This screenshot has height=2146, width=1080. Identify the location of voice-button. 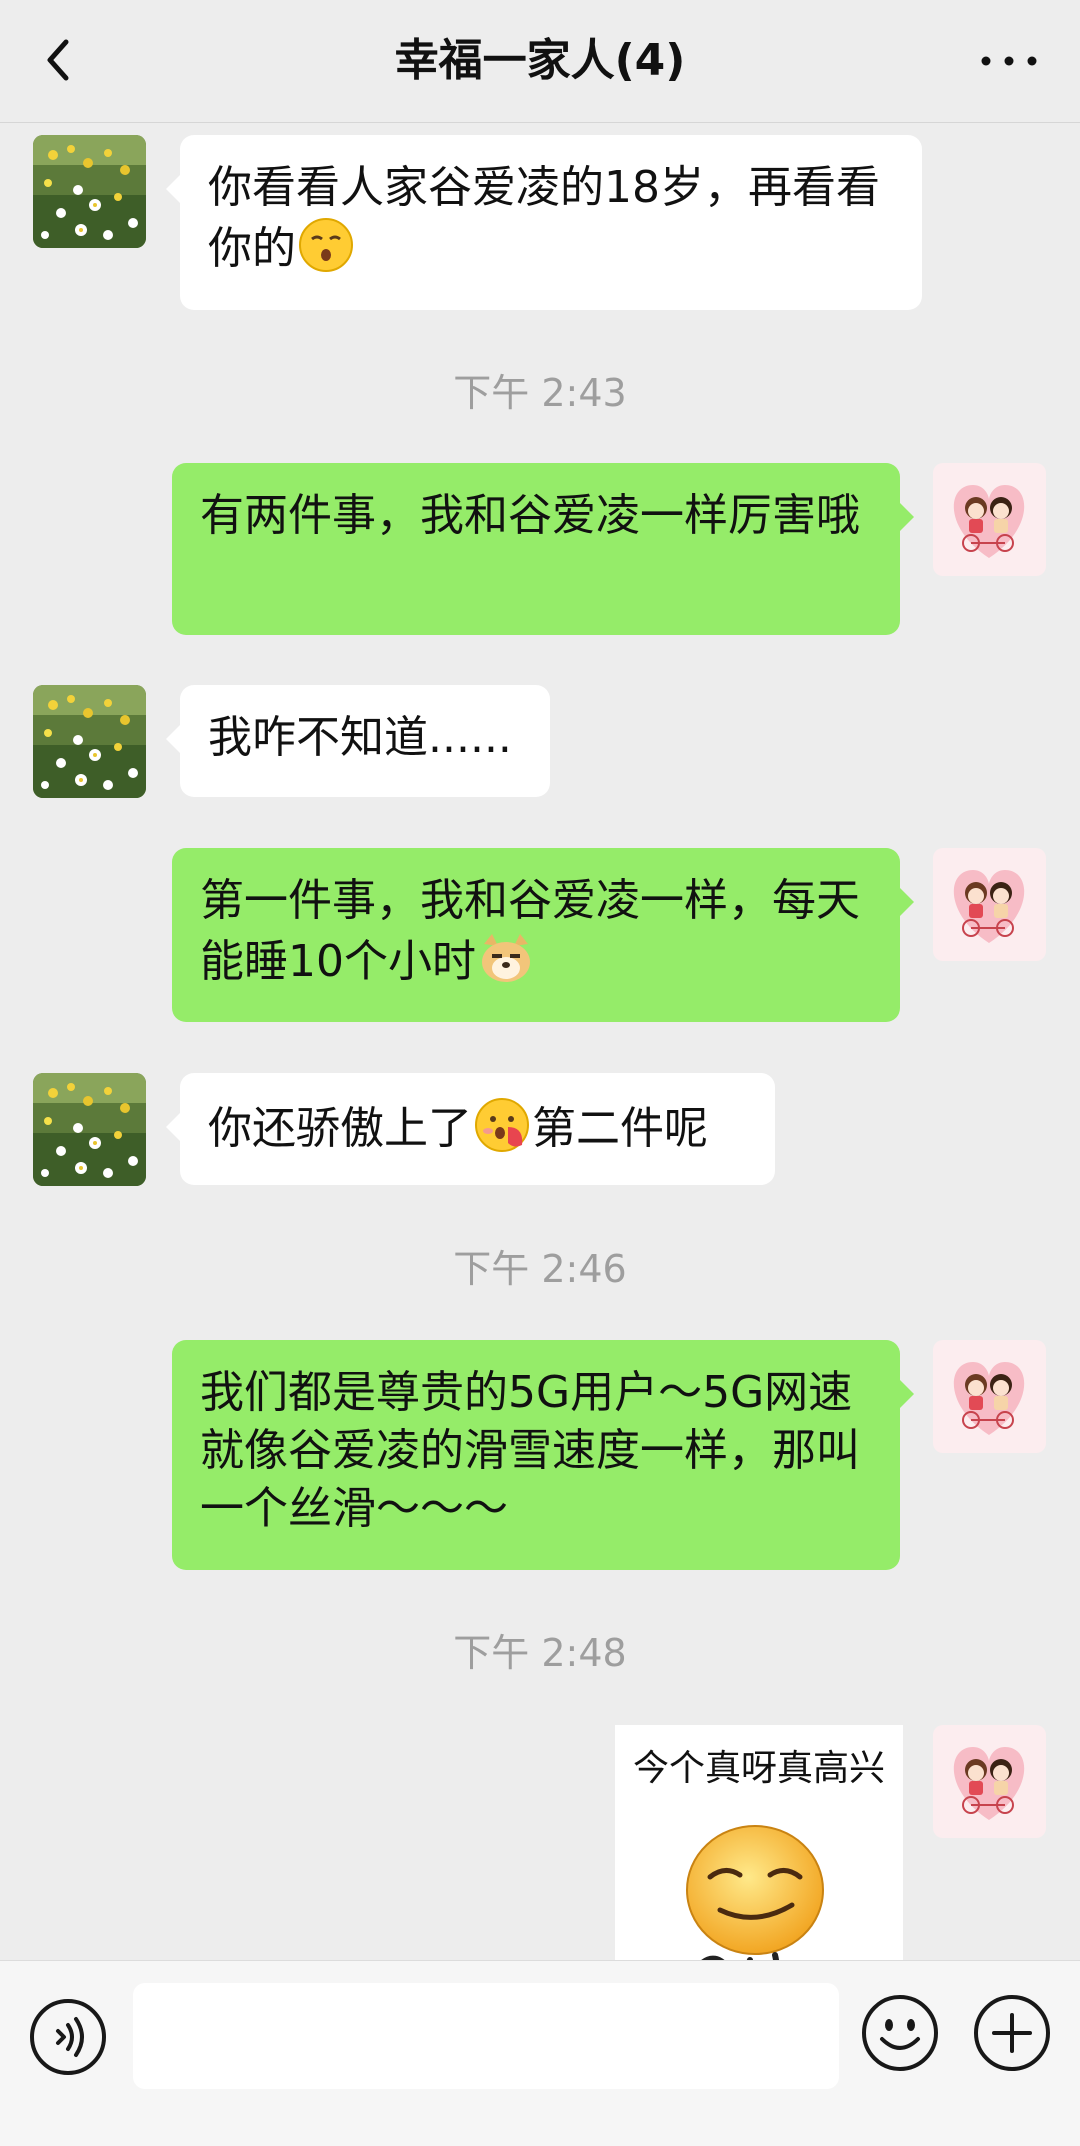
(68, 2037).